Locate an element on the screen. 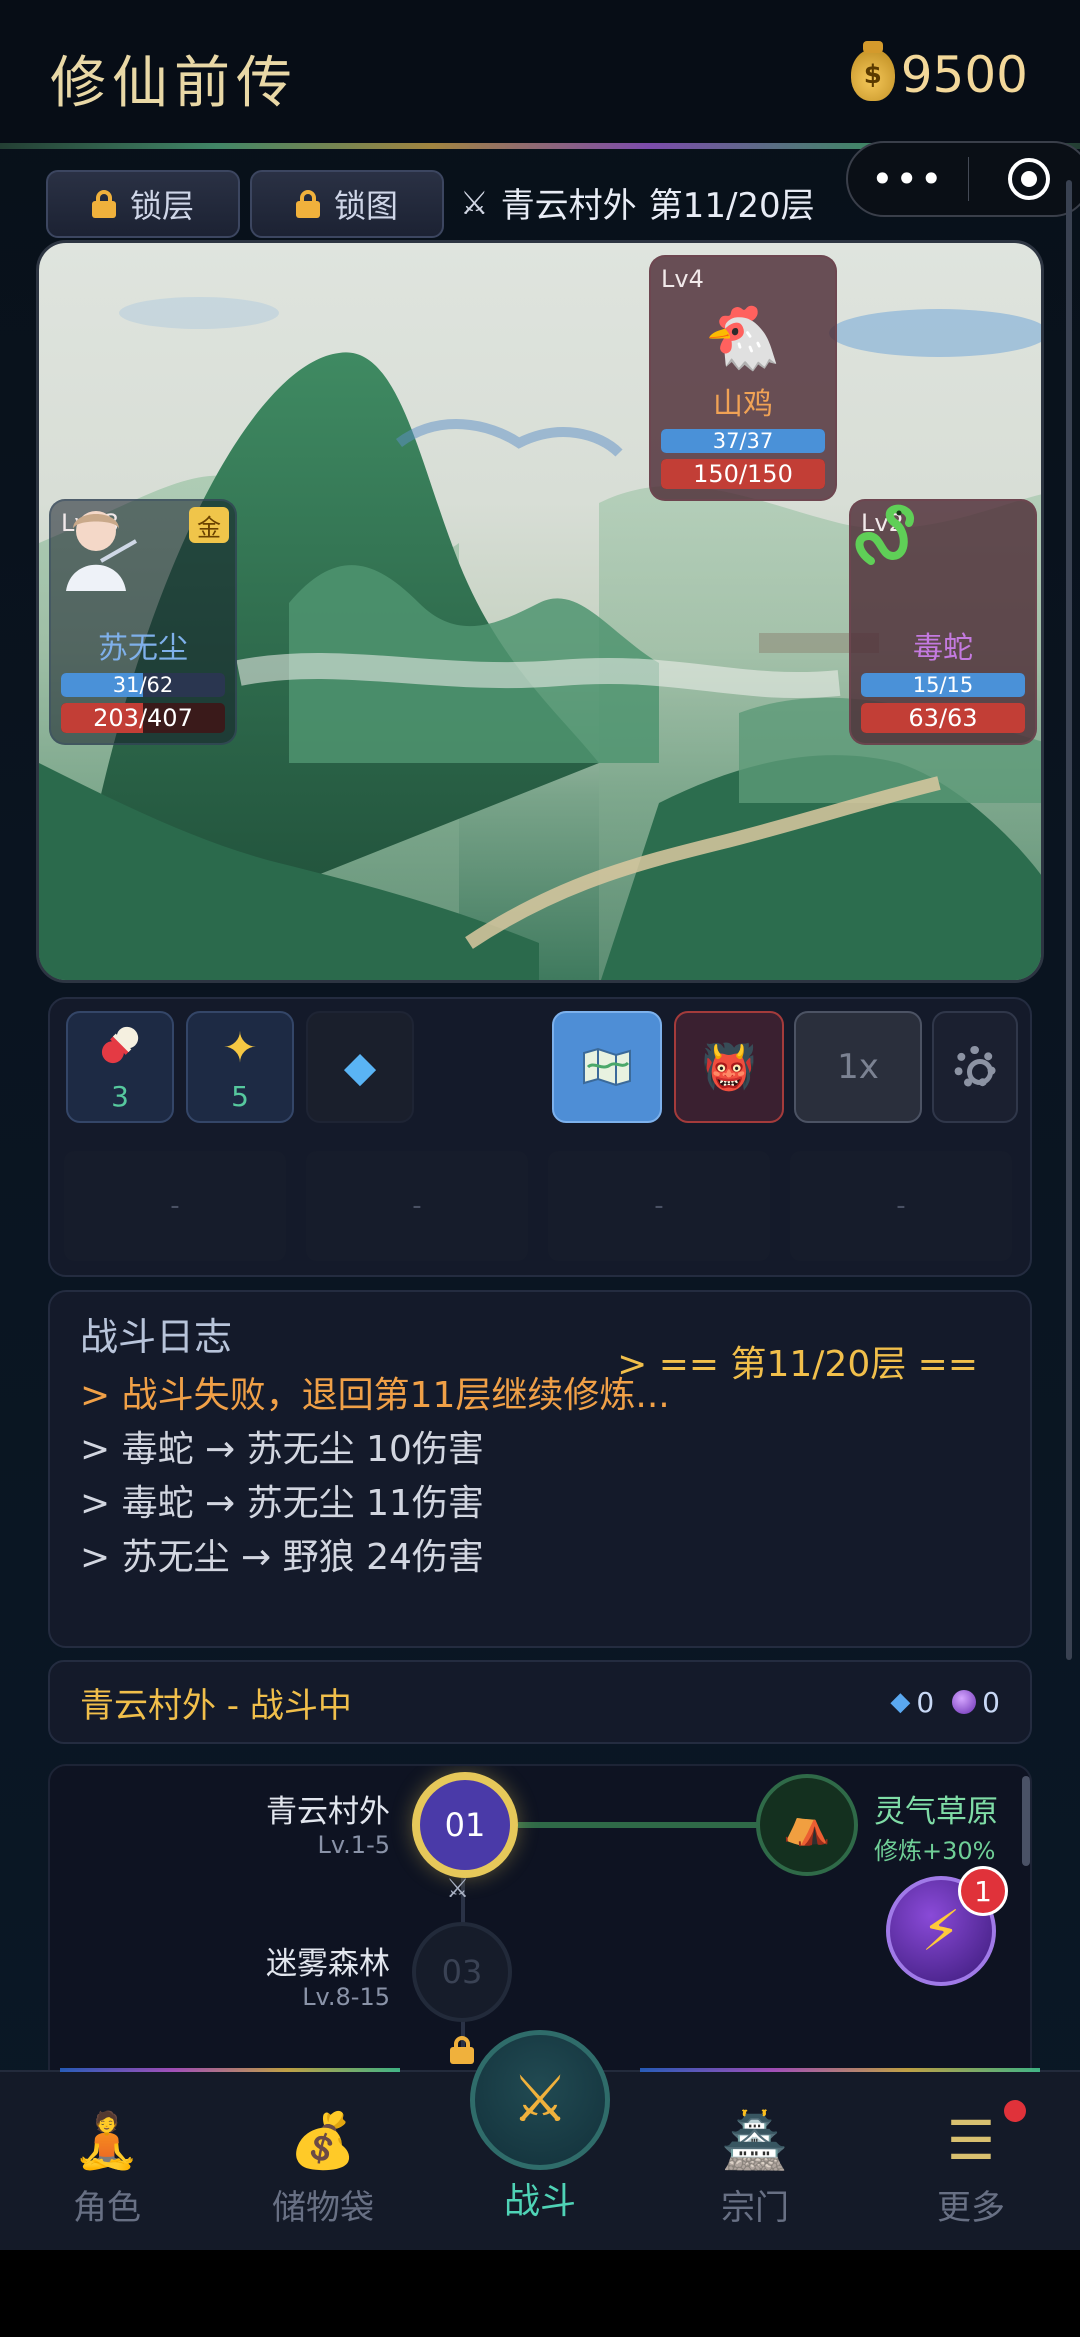  settings-button is located at coordinates (975, 1067).